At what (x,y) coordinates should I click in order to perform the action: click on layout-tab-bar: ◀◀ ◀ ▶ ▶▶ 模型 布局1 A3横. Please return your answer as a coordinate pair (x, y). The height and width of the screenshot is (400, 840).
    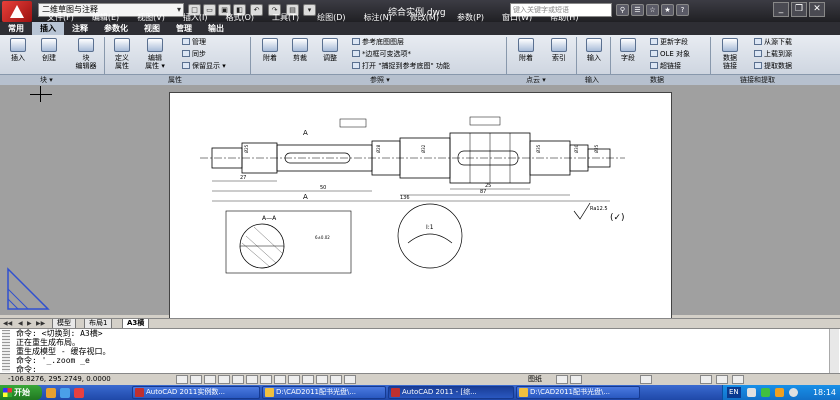
    Looking at the image, I should click on (420, 323).